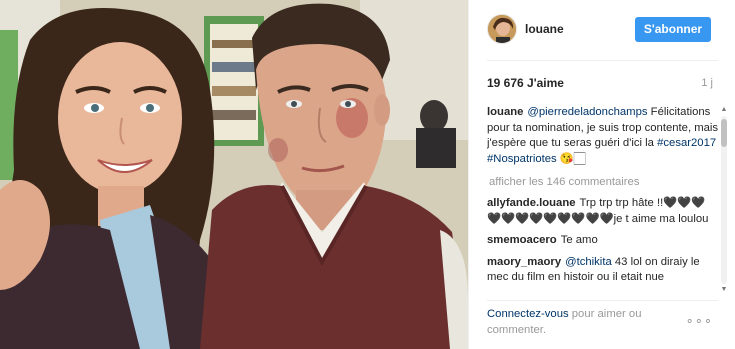  Describe the element at coordinates (699, 321) in the screenshot. I see `more-options-icon: ∘∘∘` at that location.